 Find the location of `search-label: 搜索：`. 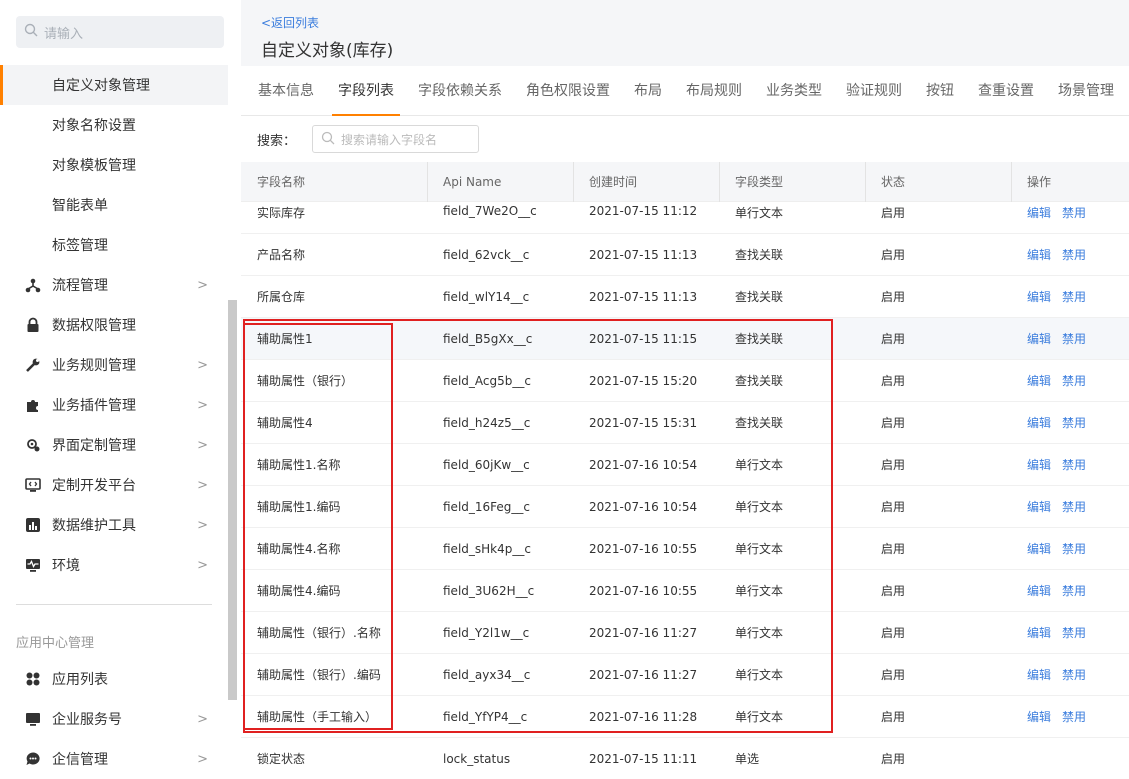

search-label: 搜索： is located at coordinates (277, 141).